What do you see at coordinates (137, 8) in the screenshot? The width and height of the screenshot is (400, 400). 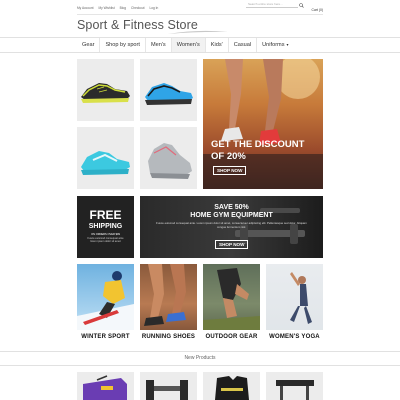 I see `link-checkout: Checkout` at bounding box center [137, 8].